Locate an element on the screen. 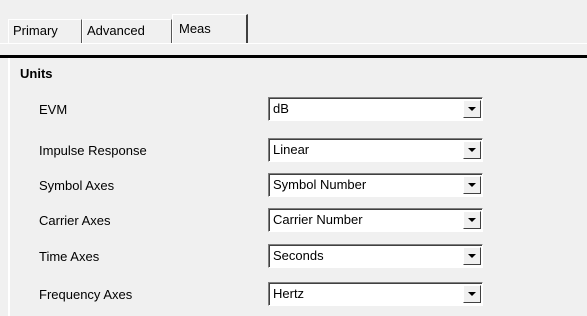  carrier-axes-dropdown-button is located at coordinates (472, 220).